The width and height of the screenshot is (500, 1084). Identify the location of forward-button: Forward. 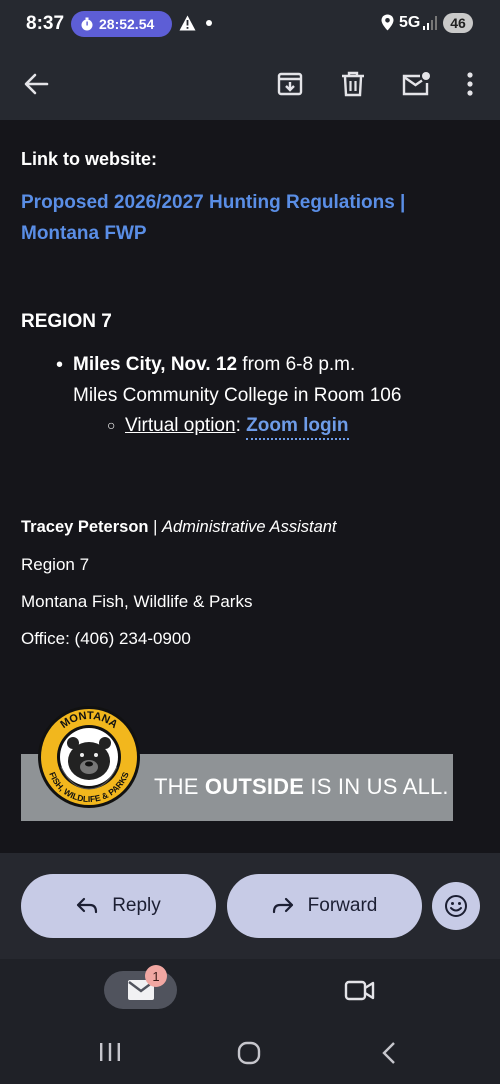
(324, 906).